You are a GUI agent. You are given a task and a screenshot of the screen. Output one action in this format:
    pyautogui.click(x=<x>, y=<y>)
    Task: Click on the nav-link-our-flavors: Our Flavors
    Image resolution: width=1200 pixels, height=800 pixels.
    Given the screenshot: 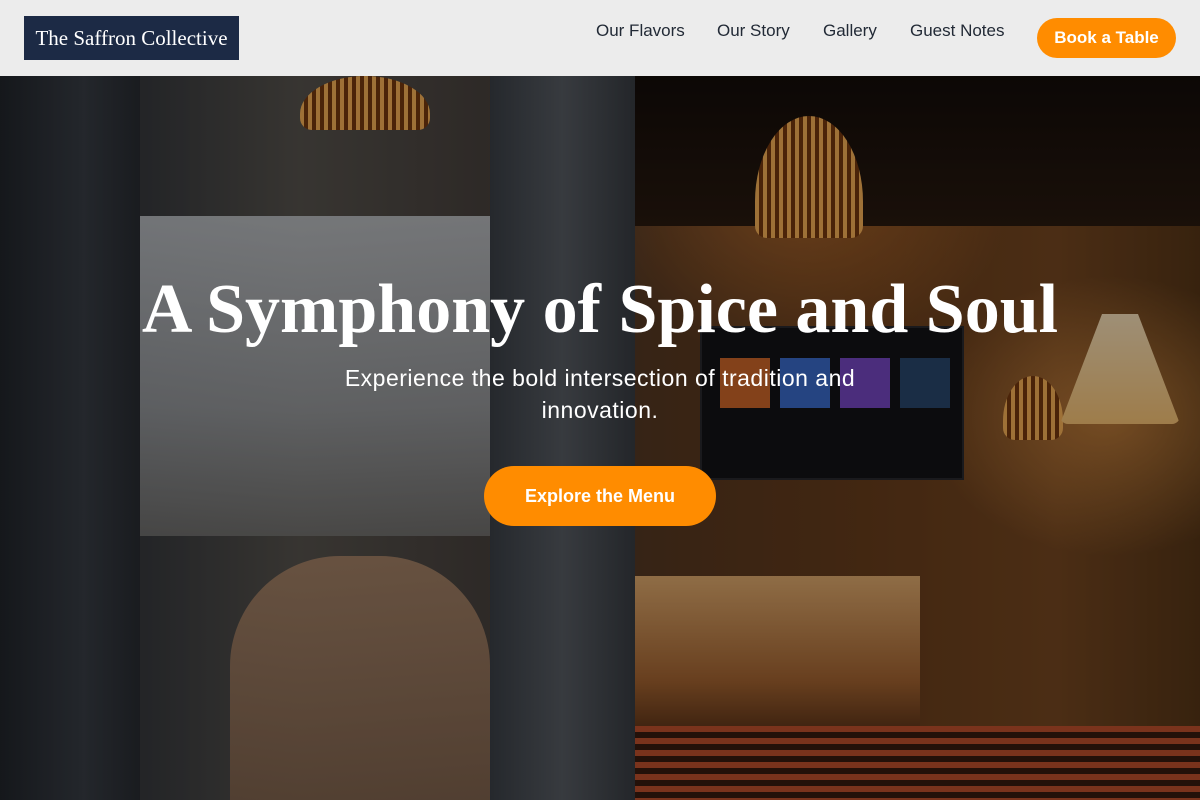 What is the action you would take?
    pyautogui.click(x=640, y=31)
    